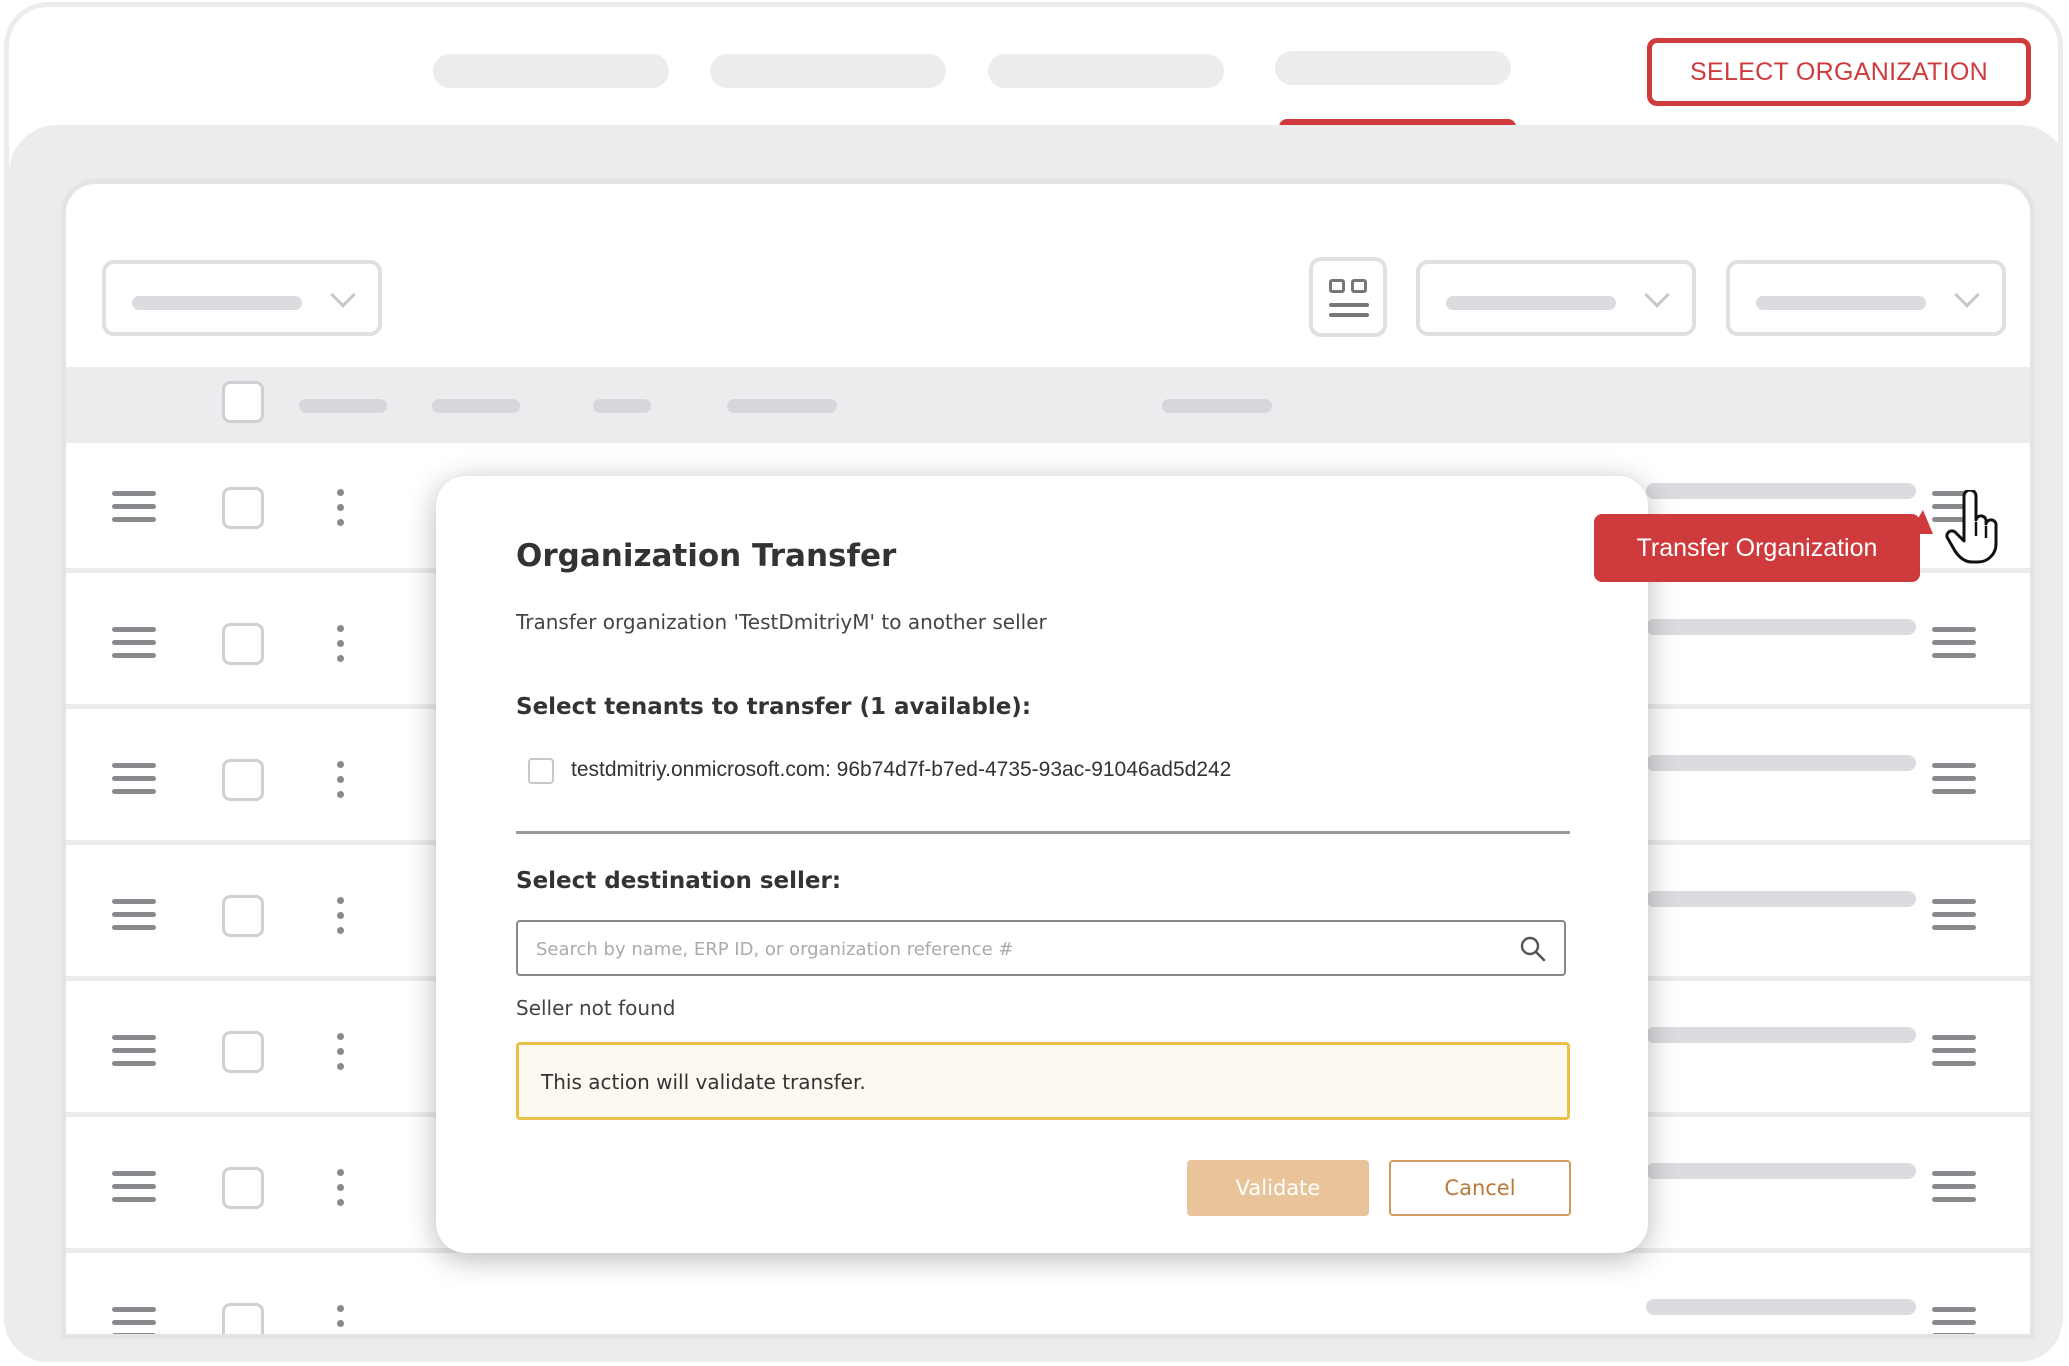 The image size is (2069, 1366). Describe the element at coordinates (1048, 405) in the screenshot. I see `table-header` at that location.